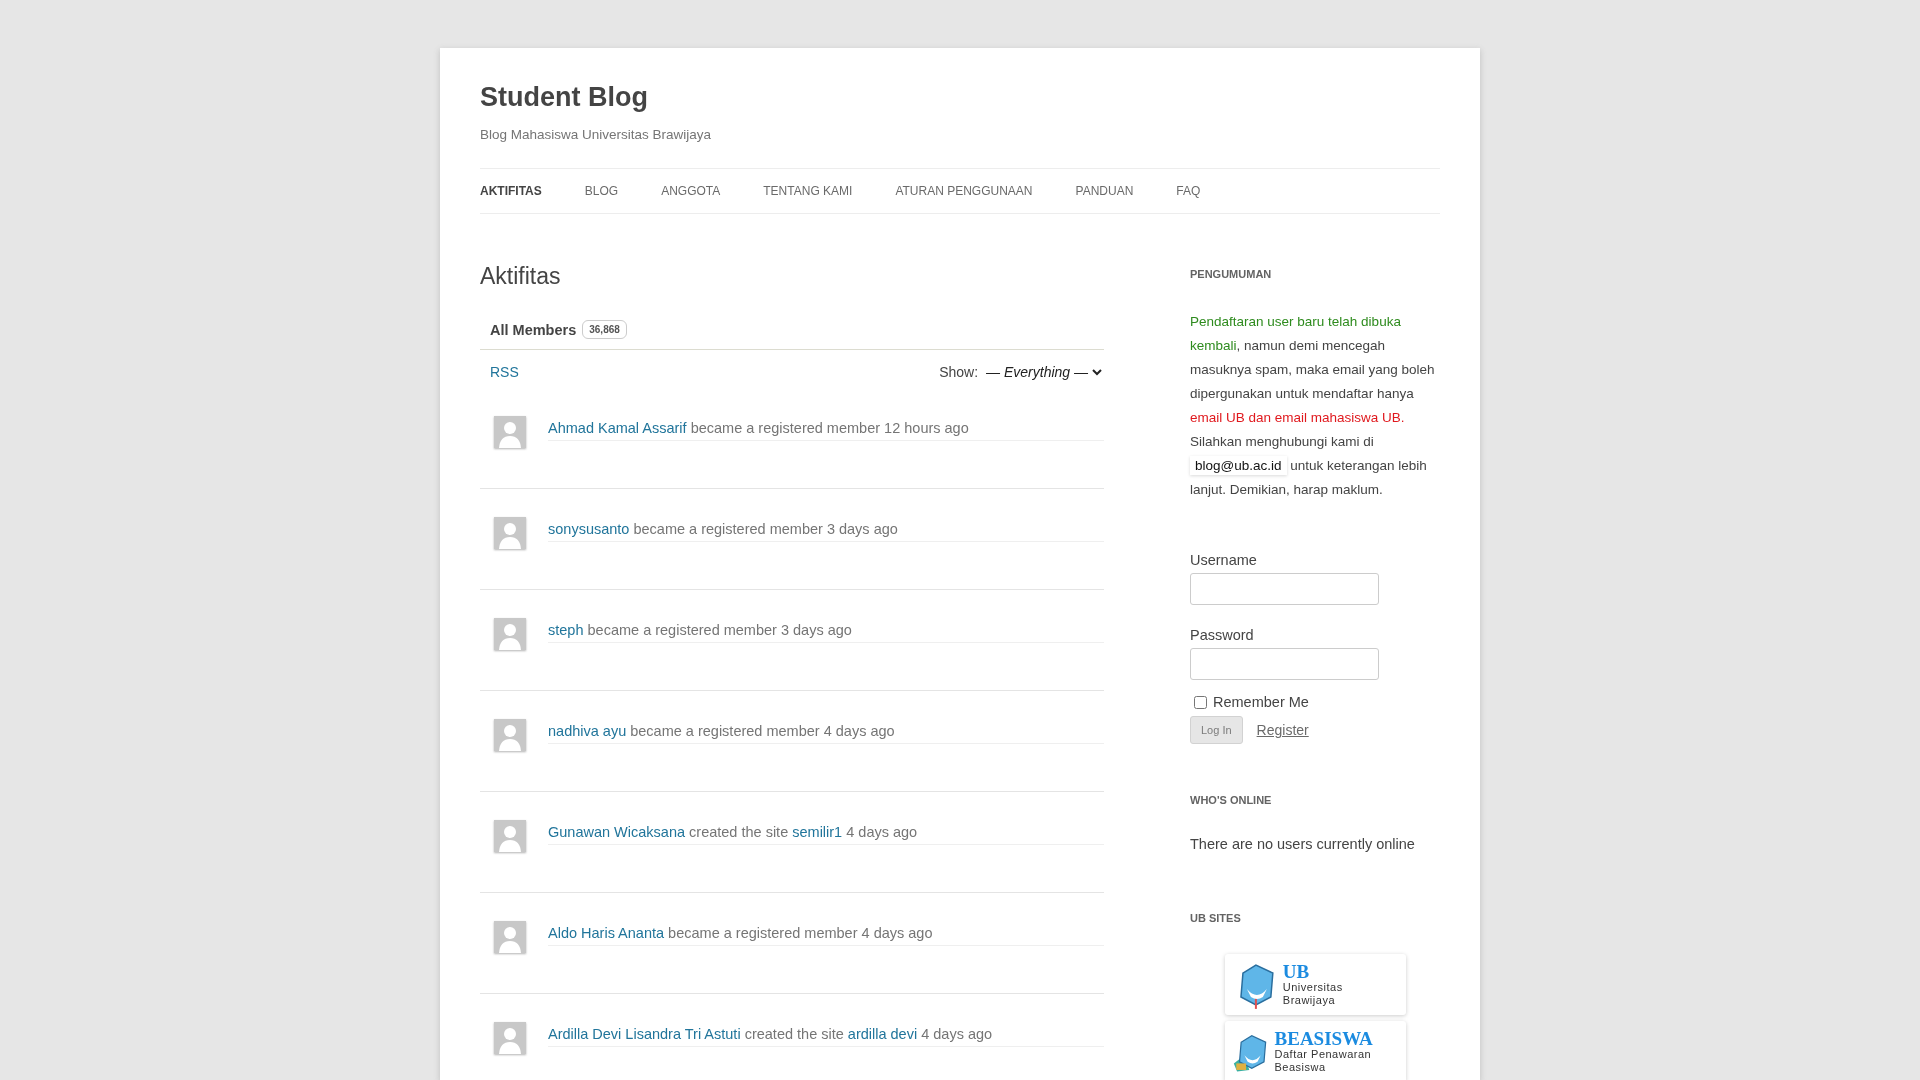 Image resolution: width=1920 pixels, height=1080 pixels. Describe the element at coordinates (882, 1034) in the screenshot. I see `site-link: ardilla devi` at that location.